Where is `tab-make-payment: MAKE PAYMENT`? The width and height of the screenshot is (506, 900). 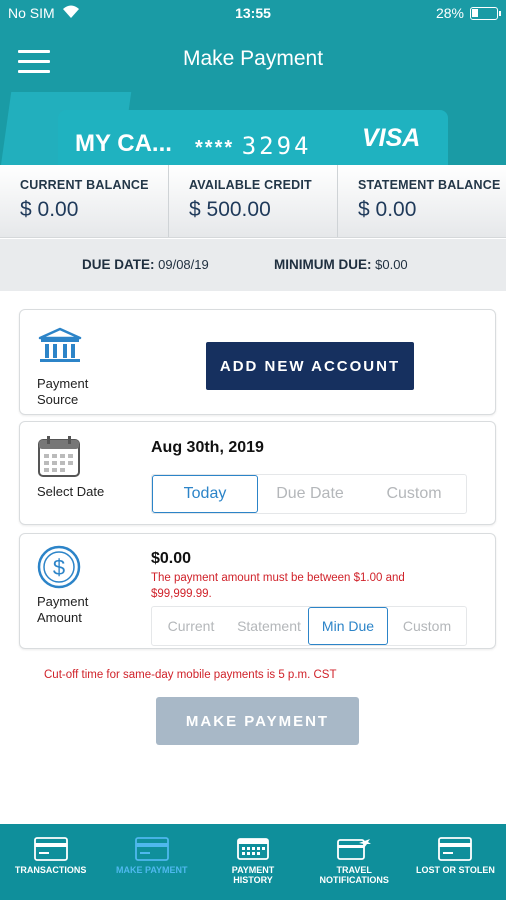
tab-make-payment: MAKE PAYMENT is located at coordinates (151, 862).